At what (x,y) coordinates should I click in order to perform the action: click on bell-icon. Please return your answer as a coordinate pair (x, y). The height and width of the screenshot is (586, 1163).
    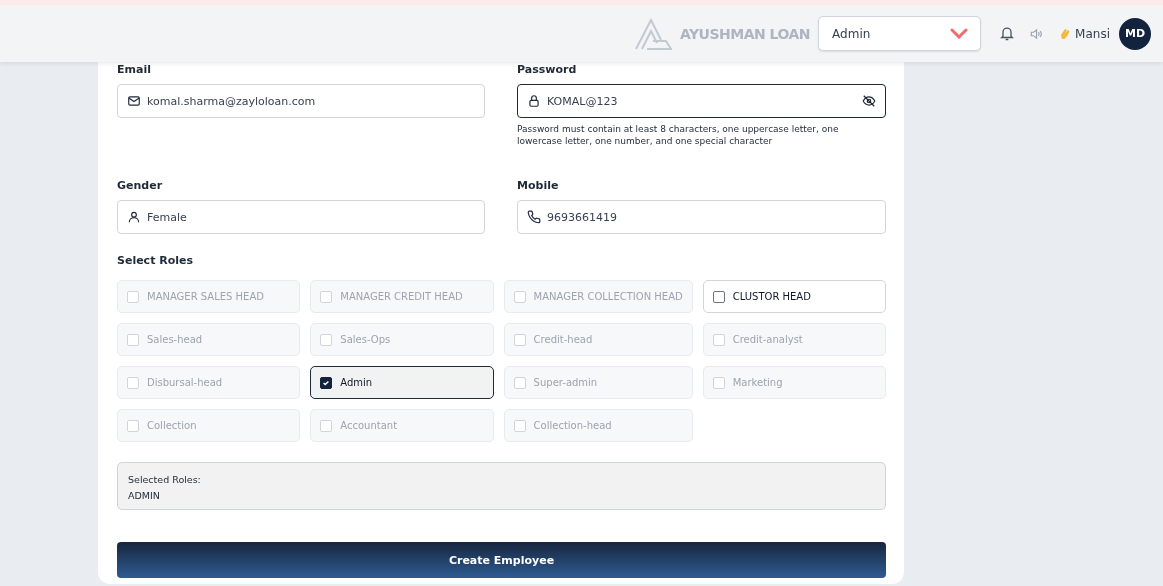
    Looking at the image, I should click on (1007, 33).